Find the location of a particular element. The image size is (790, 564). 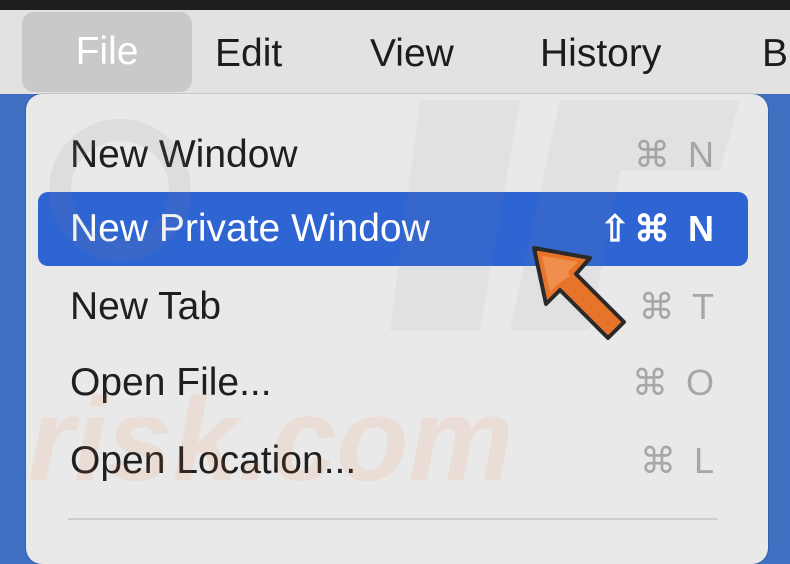

menu-item-label: New Private Window is located at coordinates (250, 228).